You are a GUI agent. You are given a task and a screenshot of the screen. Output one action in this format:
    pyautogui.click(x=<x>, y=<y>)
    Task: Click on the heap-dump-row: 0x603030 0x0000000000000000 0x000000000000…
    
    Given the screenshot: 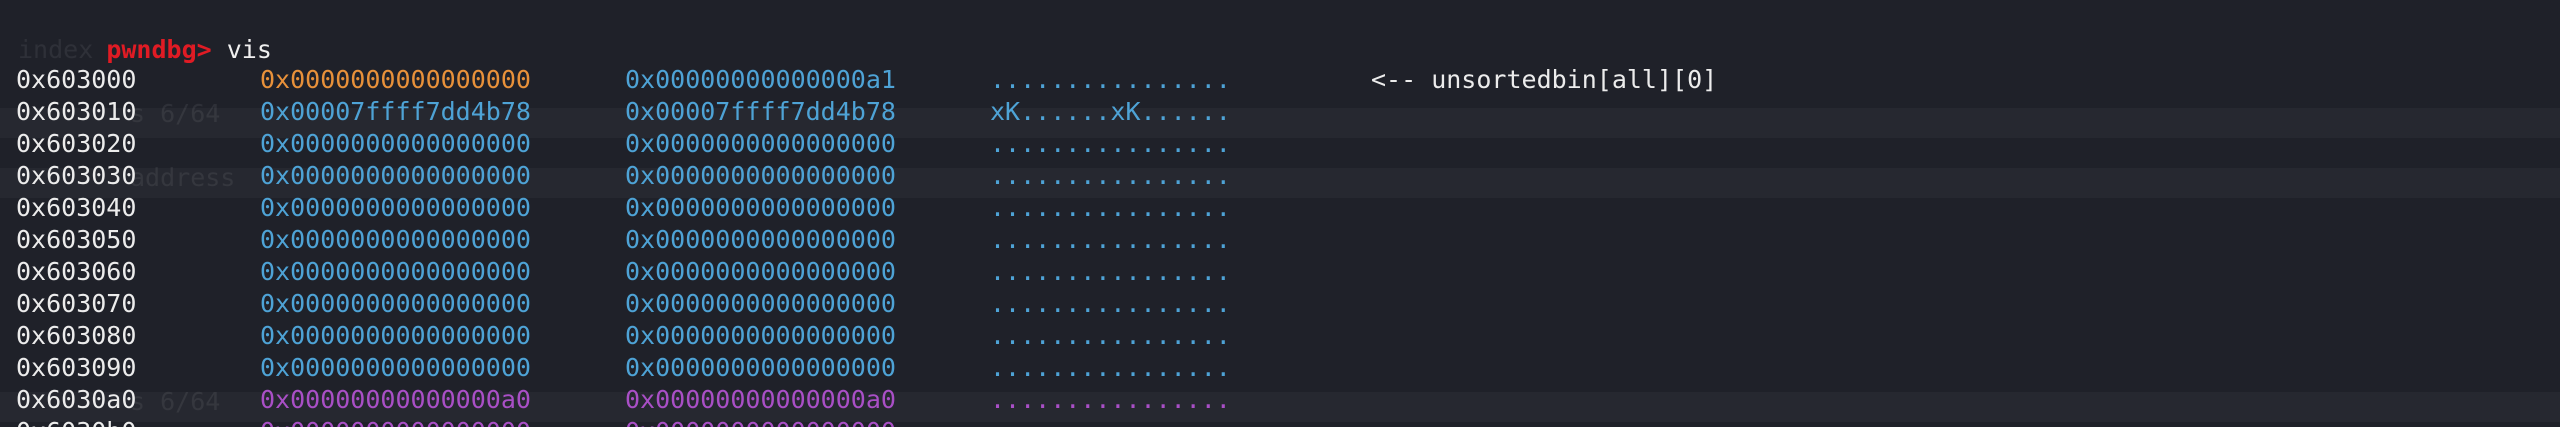 What is the action you would take?
    pyautogui.click(x=623, y=176)
    